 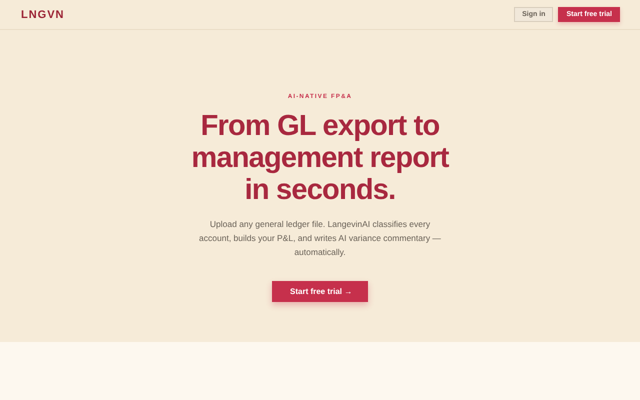 What do you see at coordinates (320, 158) in the screenshot?
I see `hero-headline: From GL export to management report in seconds.` at bounding box center [320, 158].